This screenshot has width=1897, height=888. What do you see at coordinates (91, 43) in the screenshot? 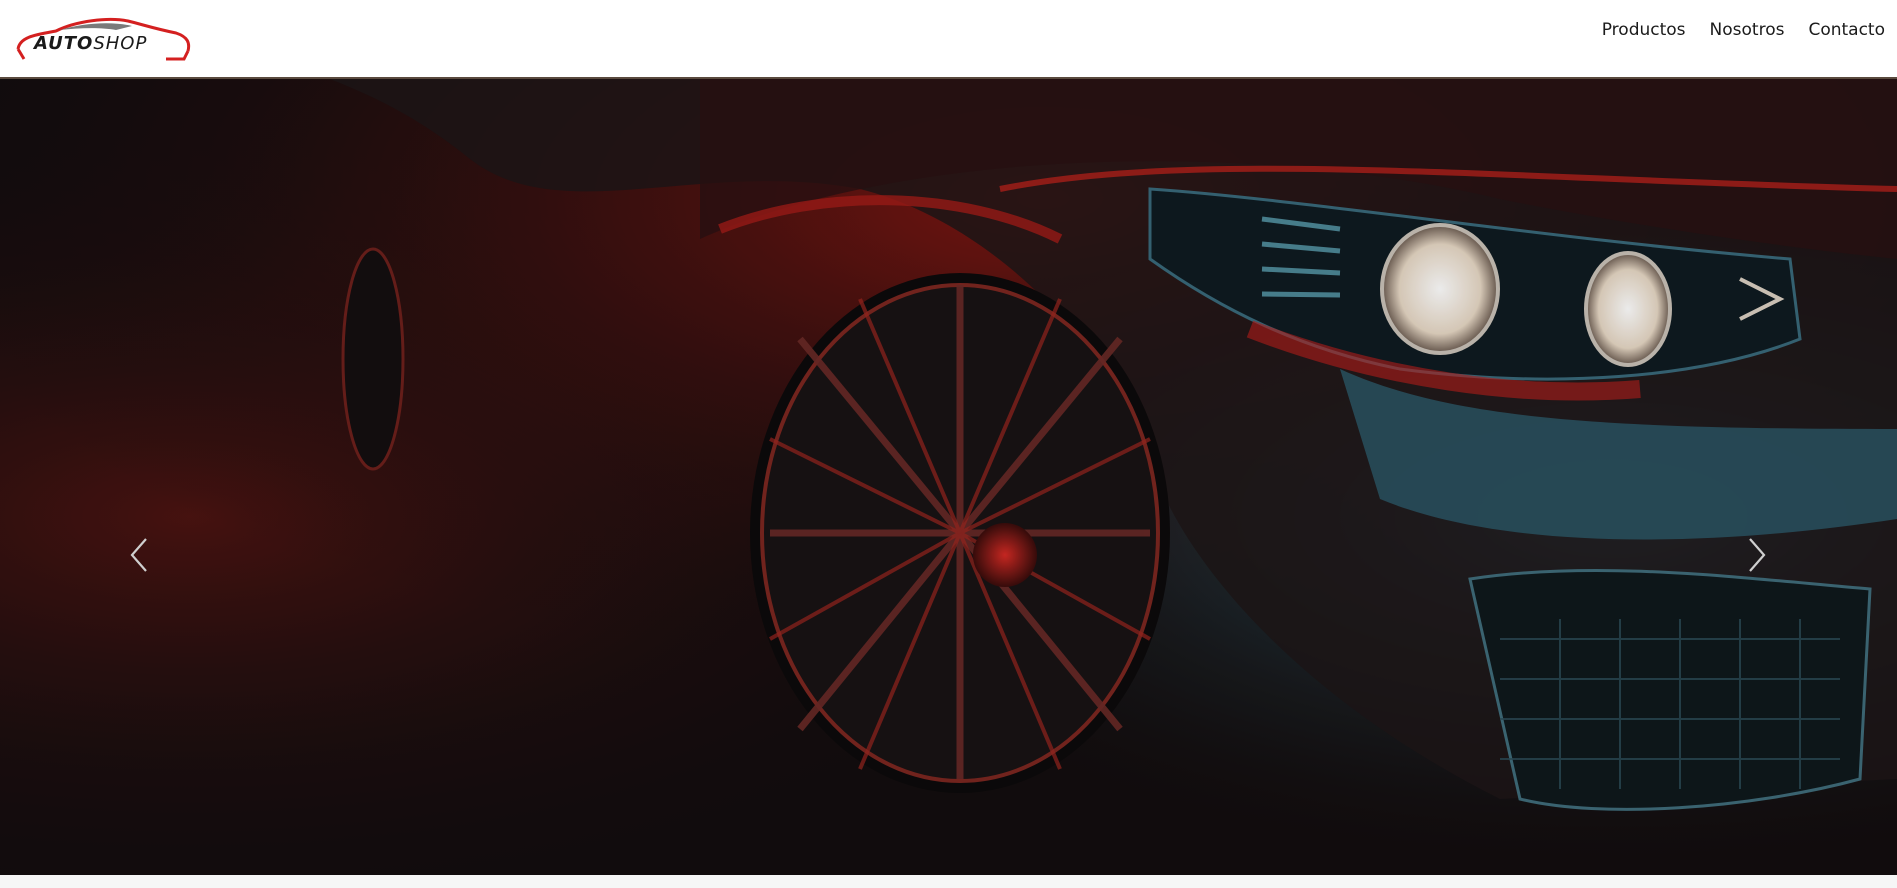
I see `logo-wordmark: AUTOSHOP` at bounding box center [91, 43].